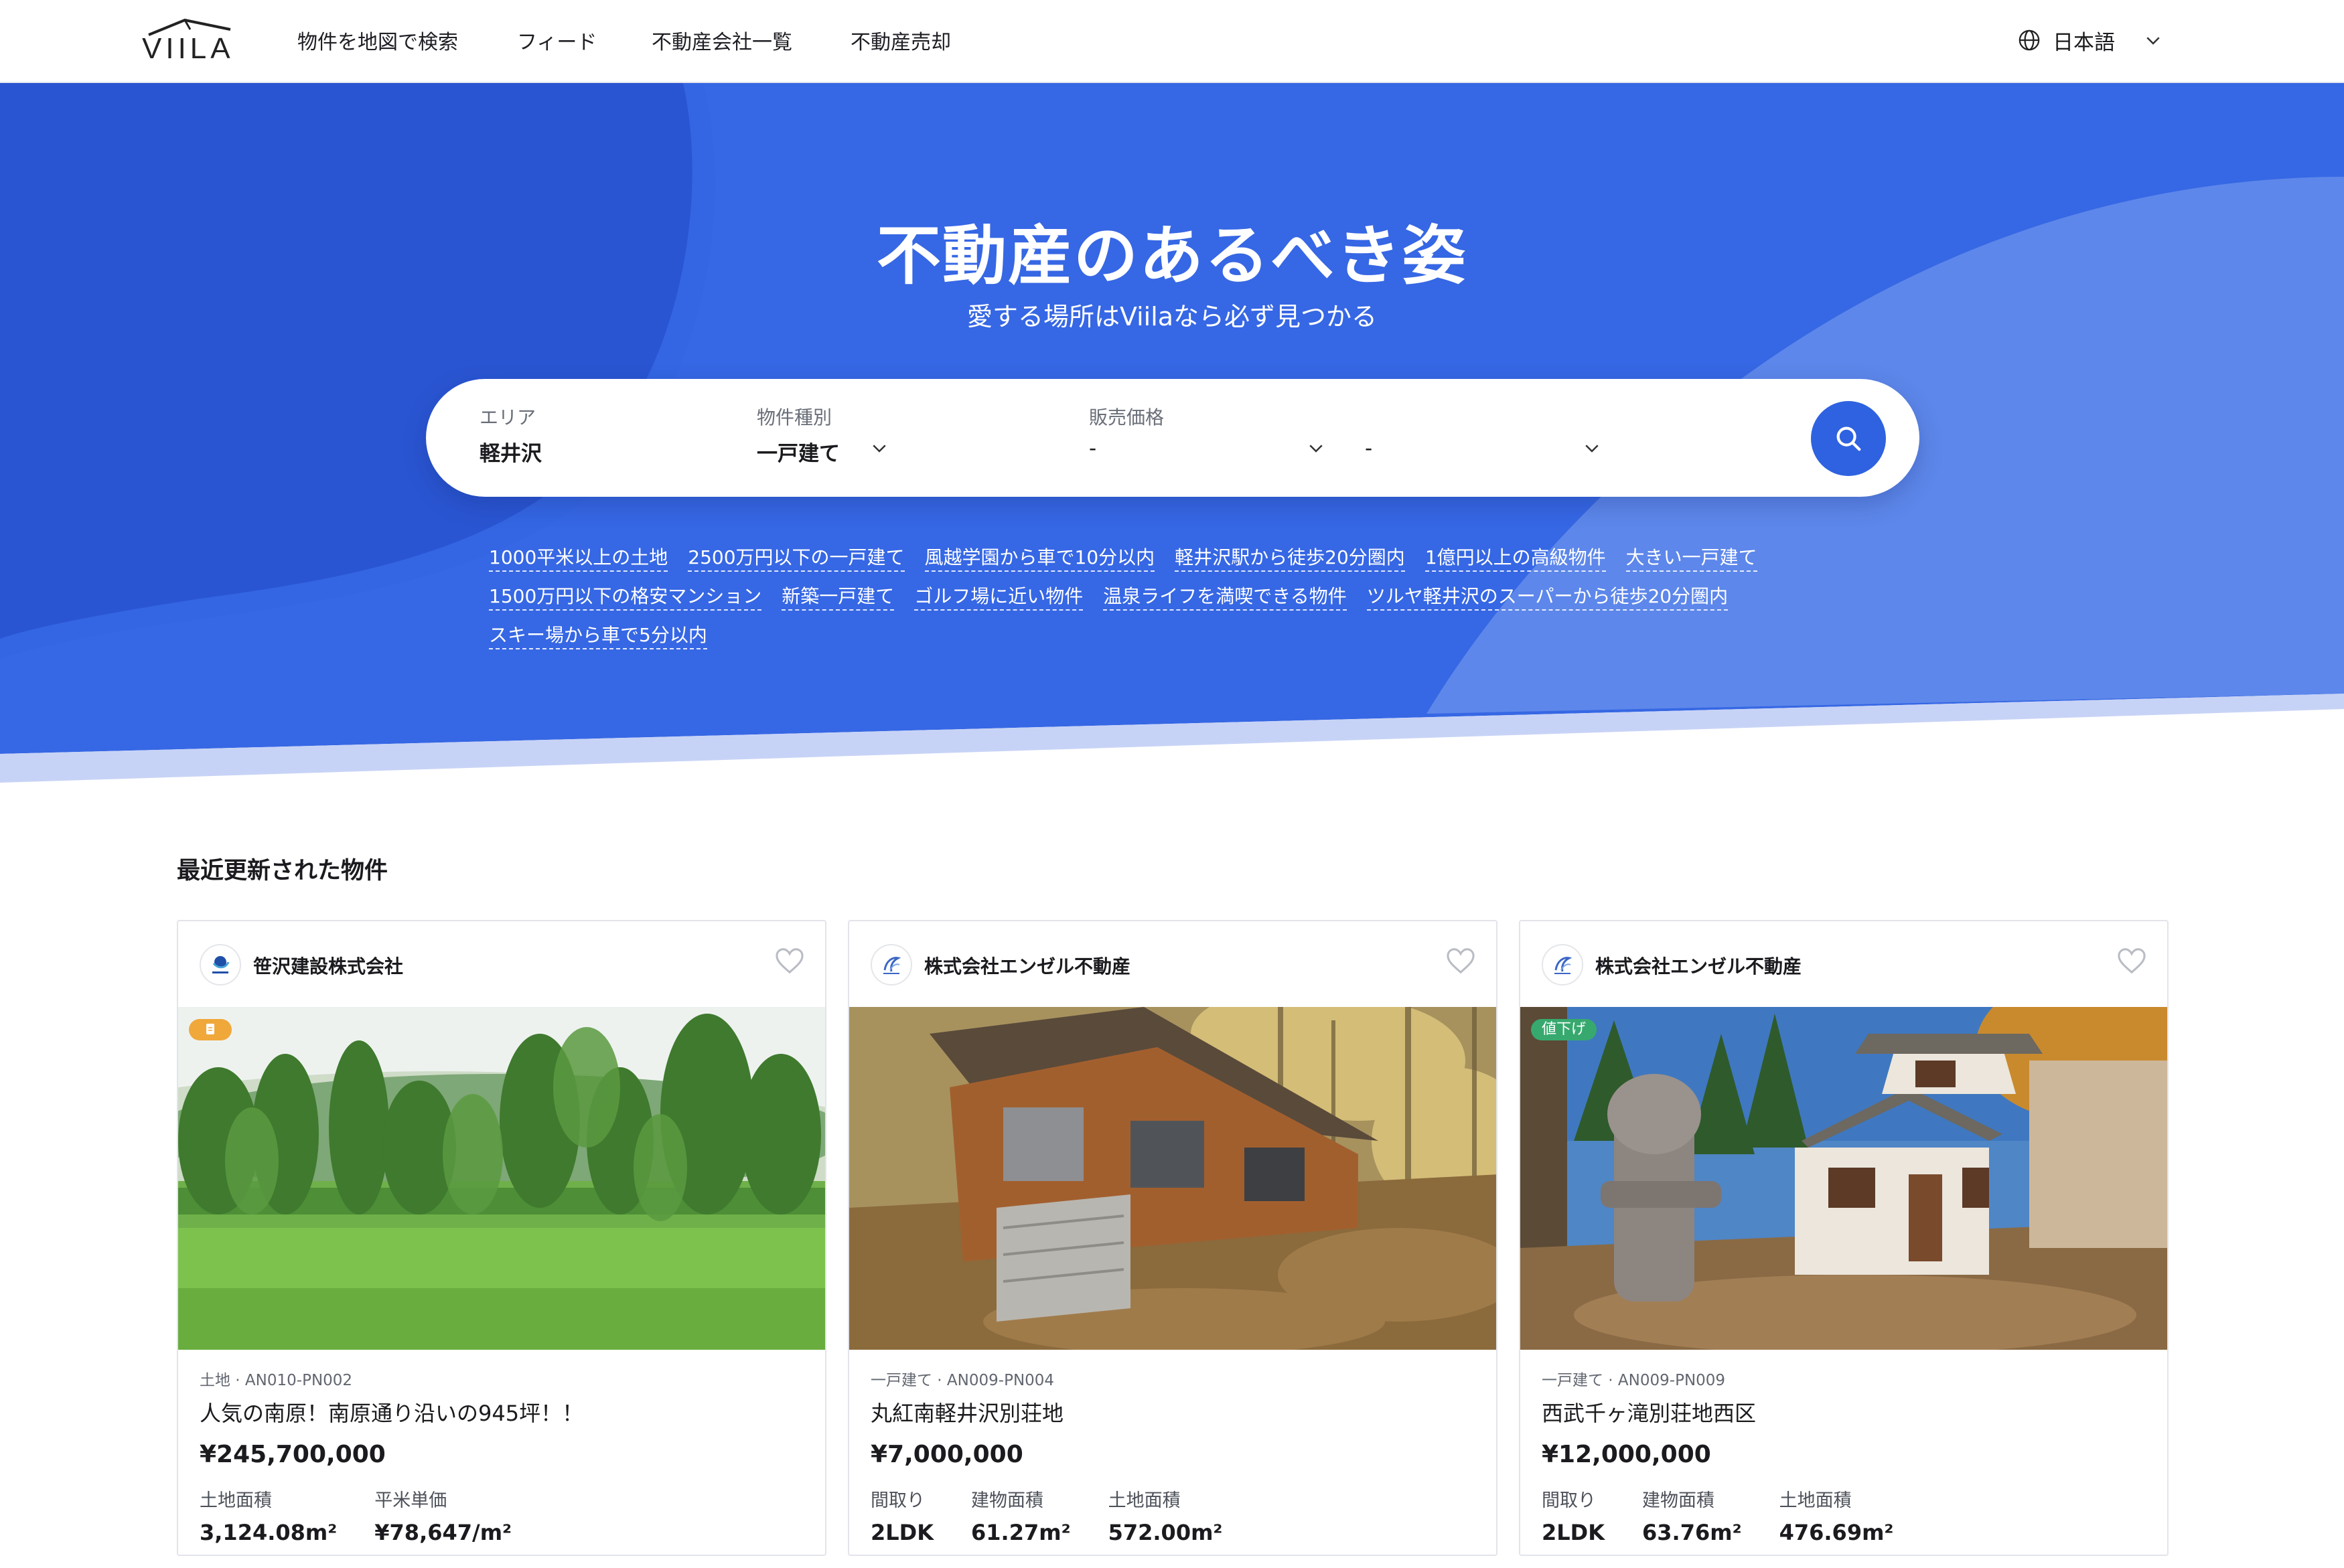 This screenshot has height=1568, width=2344. Describe the element at coordinates (508, 417) in the screenshot. I see `area-label: エリア` at that location.